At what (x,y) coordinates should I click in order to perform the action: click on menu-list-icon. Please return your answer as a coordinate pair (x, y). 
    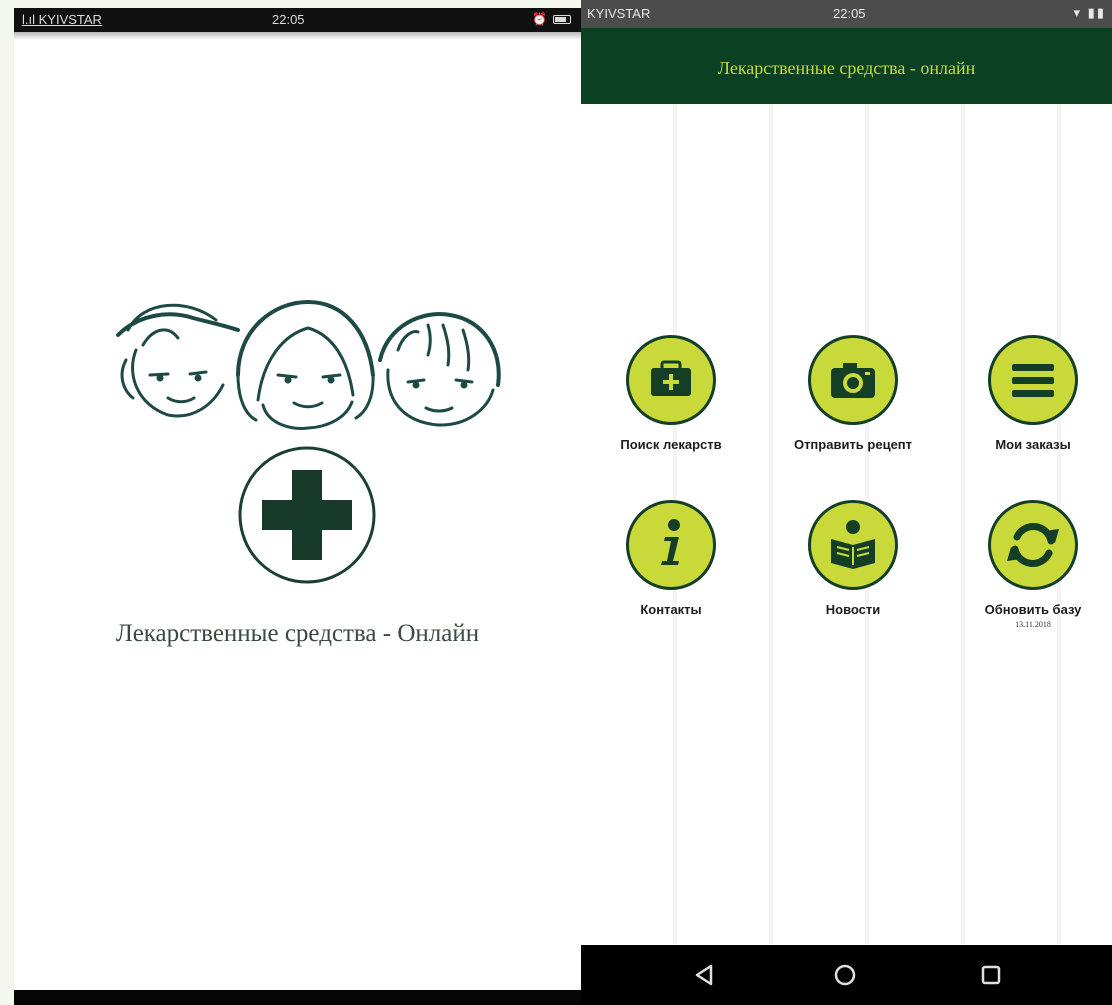
    Looking at the image, I should click on (1033, 380).